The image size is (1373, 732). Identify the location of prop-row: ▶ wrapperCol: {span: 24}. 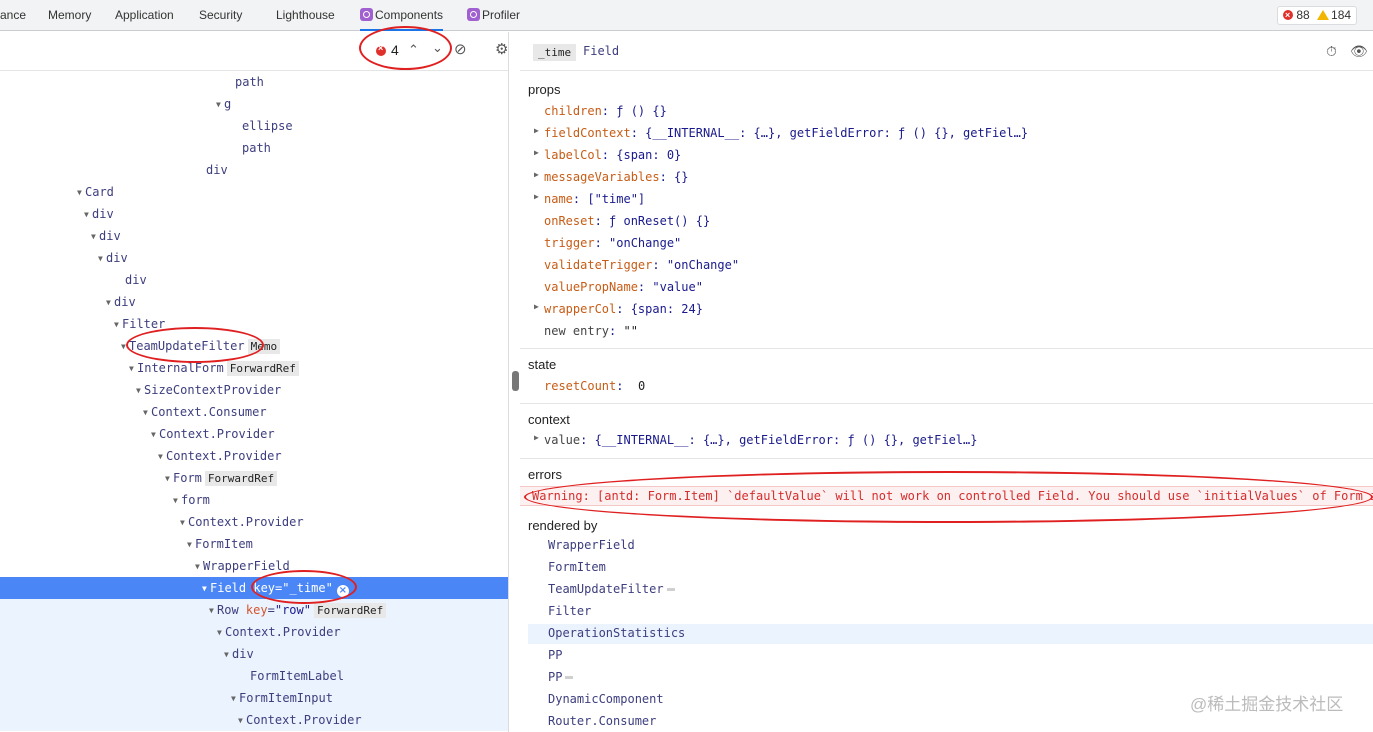
(618, 309).